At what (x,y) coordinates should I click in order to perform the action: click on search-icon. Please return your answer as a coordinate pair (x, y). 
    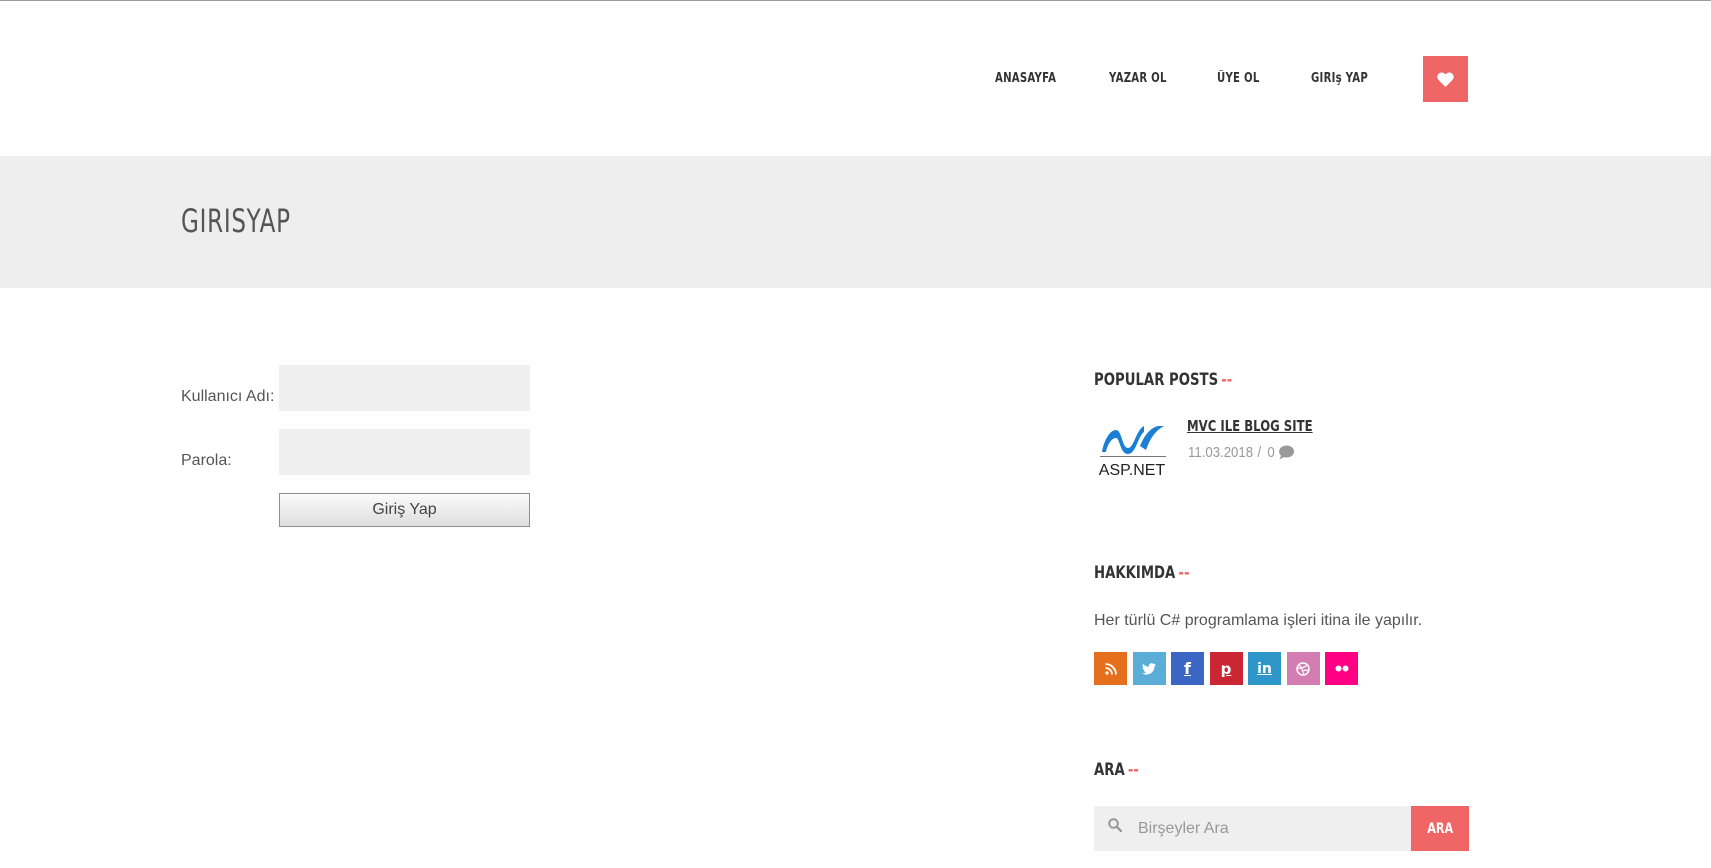
    Looking at the image, I should click on (1115, 825).